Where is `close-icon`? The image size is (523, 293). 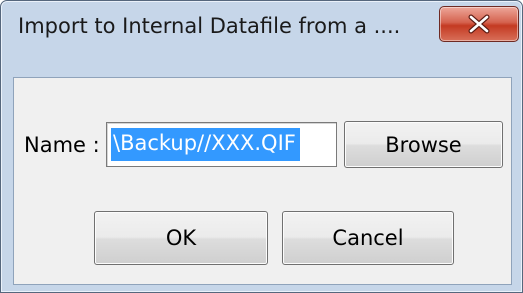
close-icon is located at coordinates (479, 24).